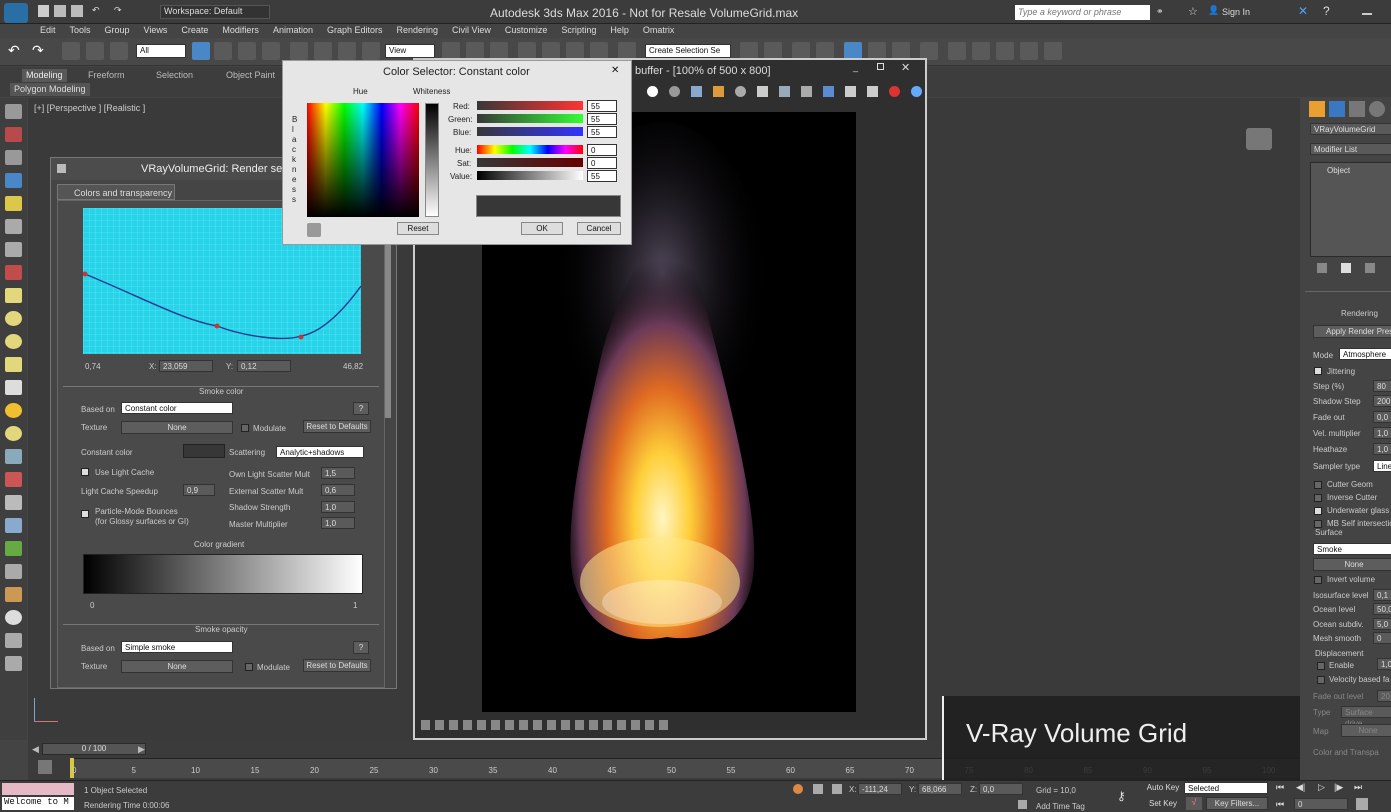 This screenshot has height=812, width=1391. Describe the element at coordinates (1377, 109) in the screenshot. I see `motion-tab-icon` at that location.